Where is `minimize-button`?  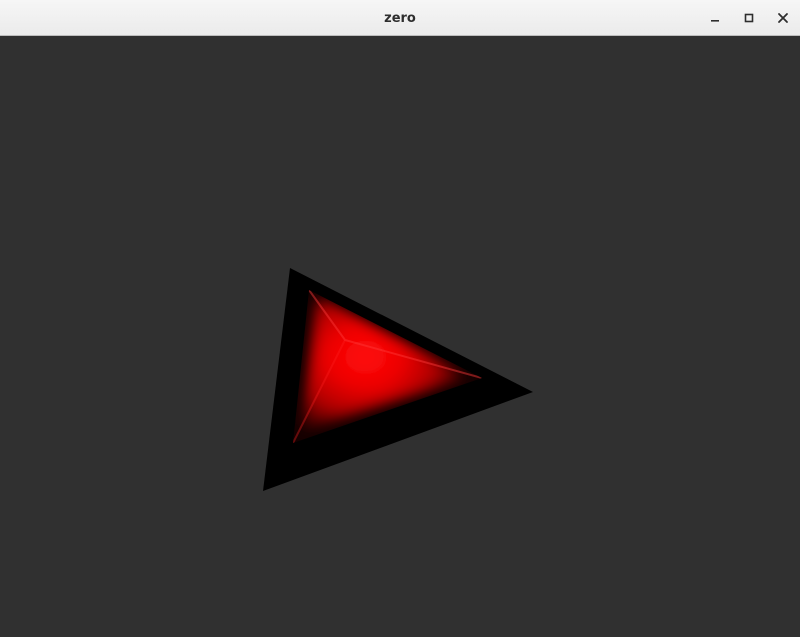 minimize-button is located at coordinates (715, 18).